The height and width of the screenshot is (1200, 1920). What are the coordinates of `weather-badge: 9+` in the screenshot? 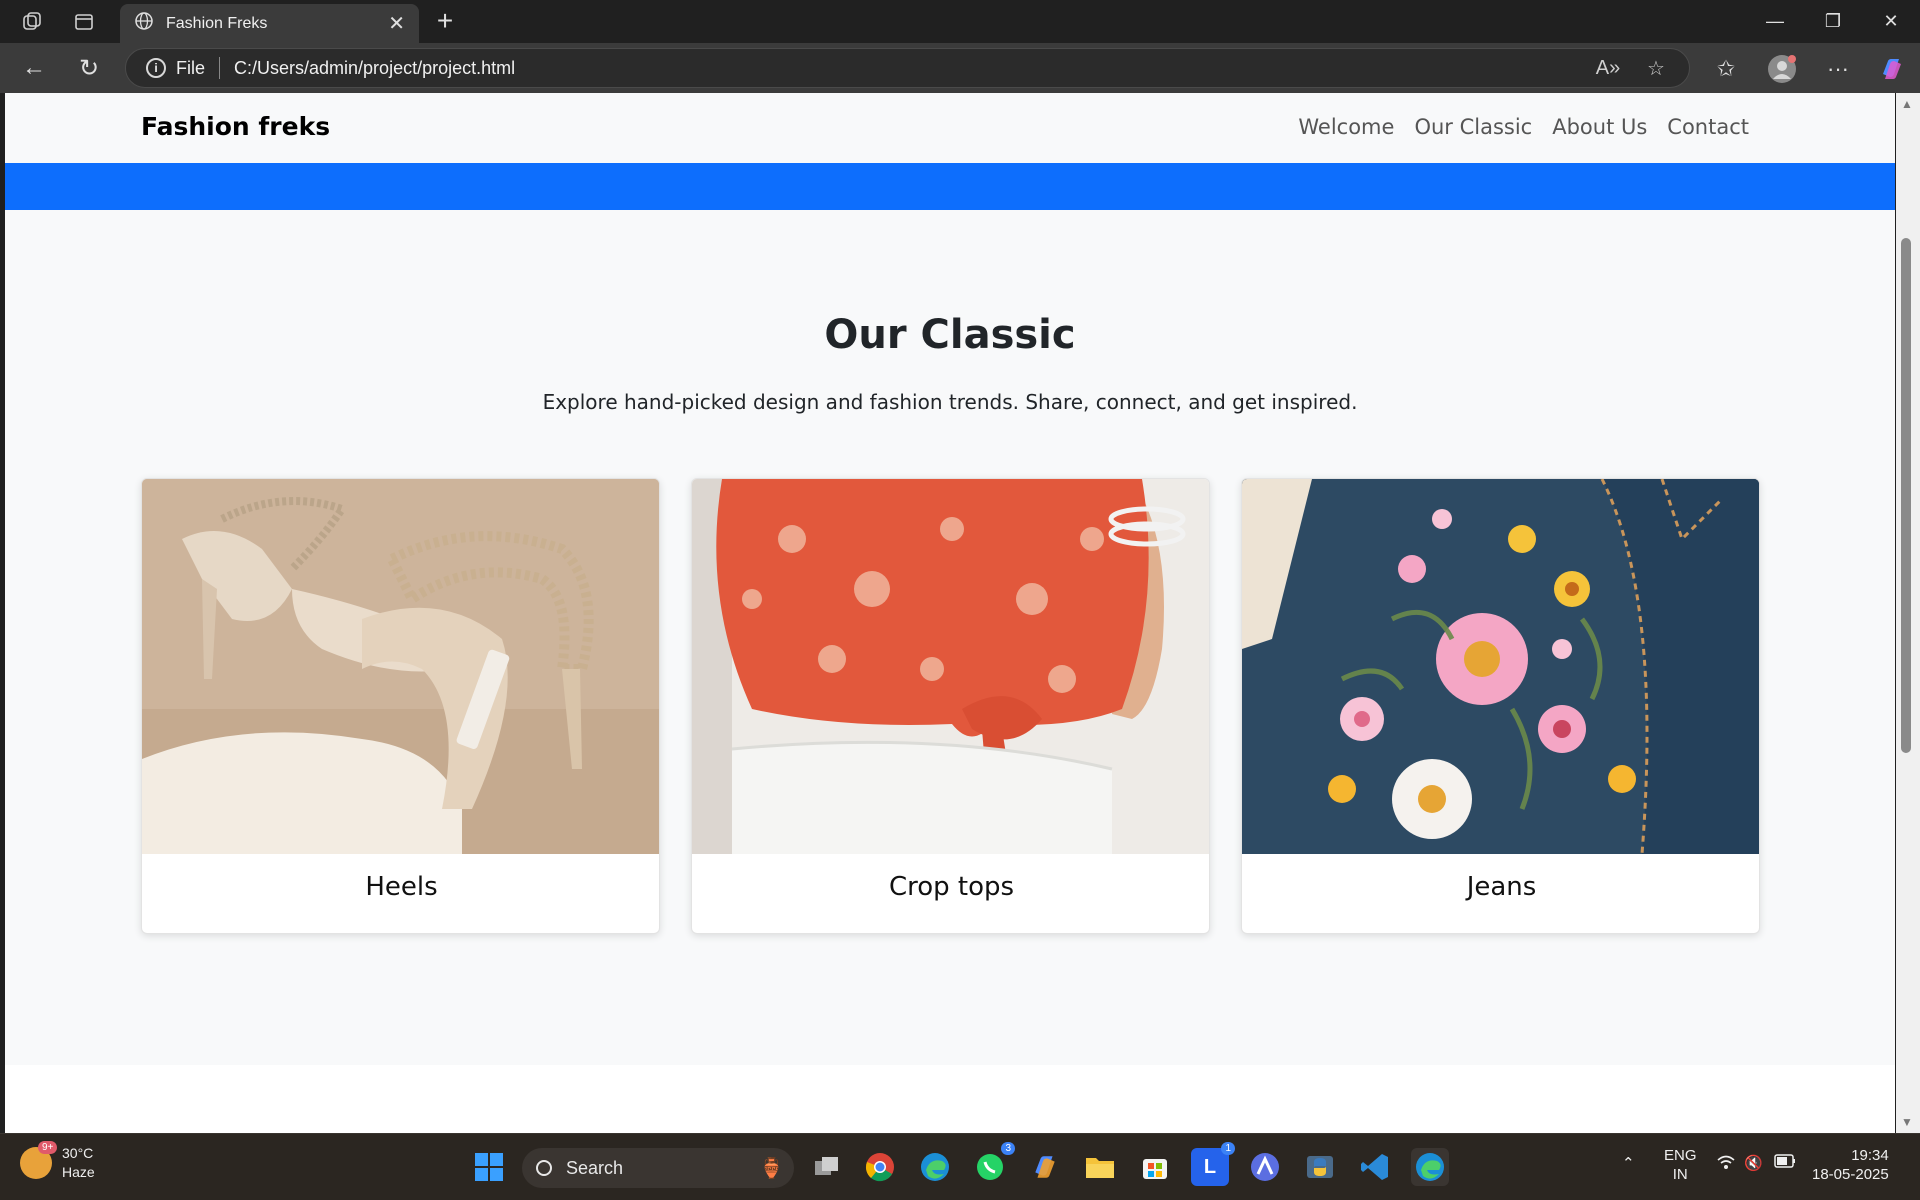 It's located at (48, 1147).